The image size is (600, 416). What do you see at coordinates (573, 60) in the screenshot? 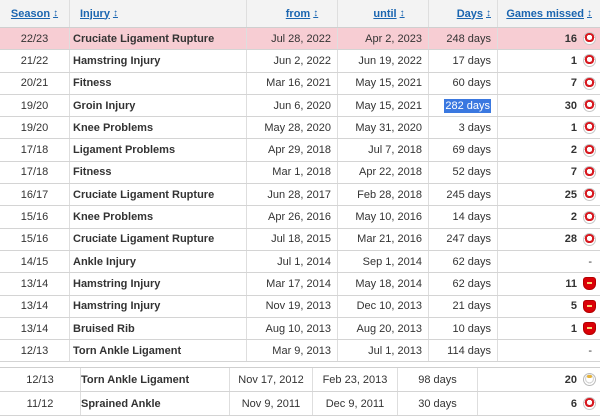
I see `games-missed-value: 1` at bounding box center [573, 60].